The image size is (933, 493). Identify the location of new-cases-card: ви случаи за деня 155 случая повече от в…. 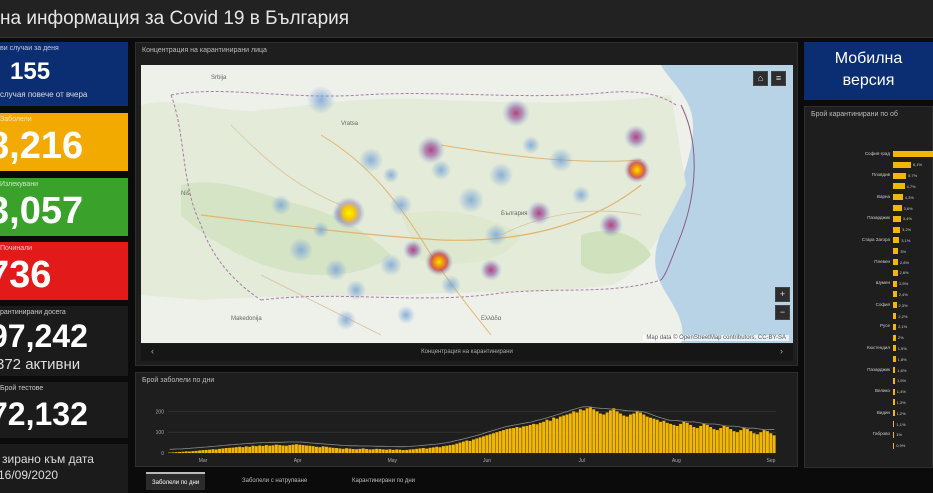
(64, 74).